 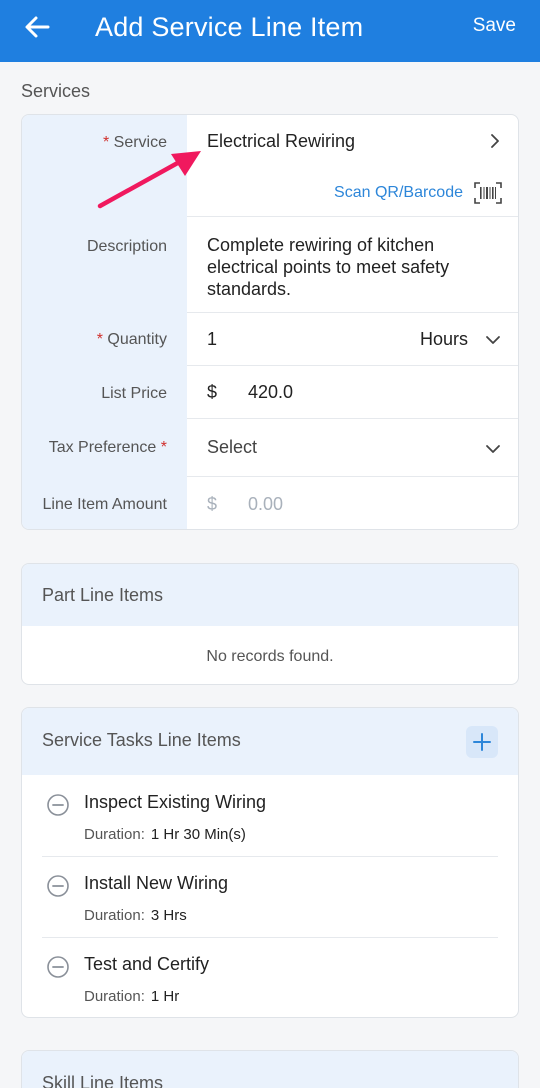 I want to click on back-arrow-icon, so click(x=37, y=27).